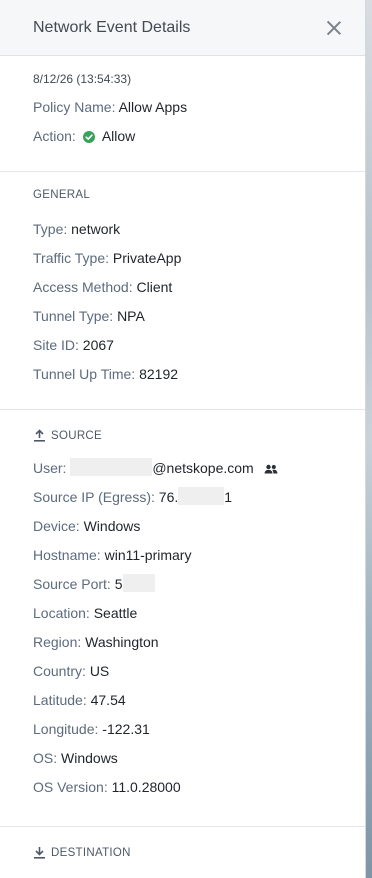 The image size is (372, 878). What do you see at coordinates (189, 733) in the screenshot?
I see `longitude-row: Longitude: -122.31` at bounding box center [189, 733].